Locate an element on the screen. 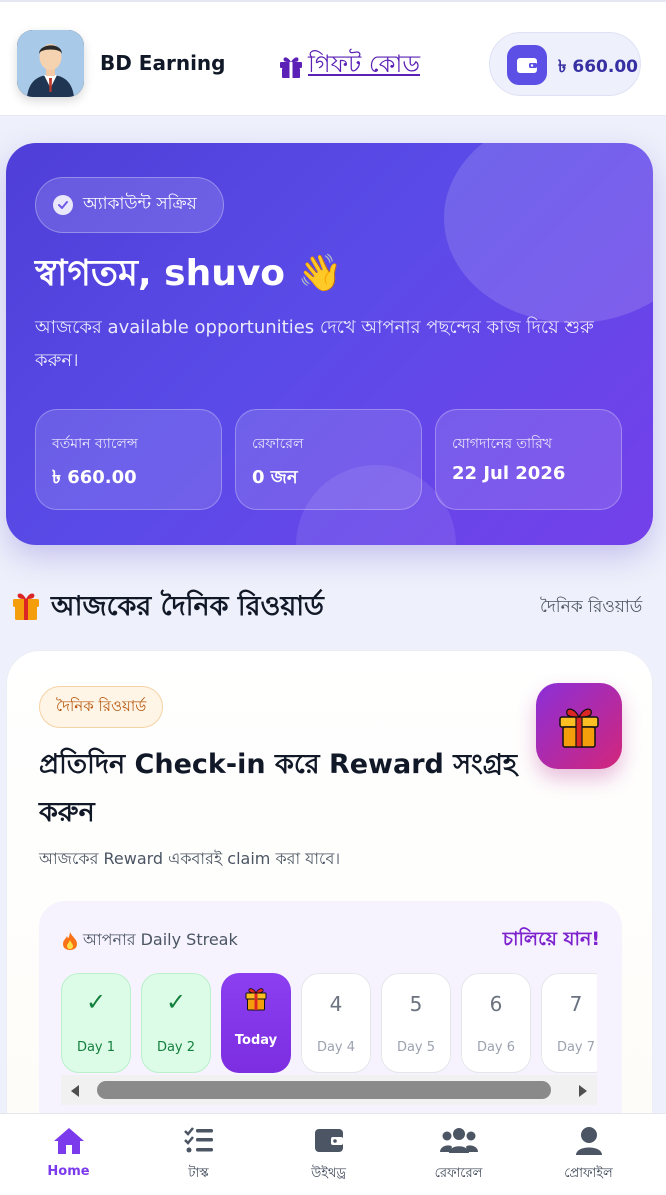 The width and height of the screenshot is (666, 1195). nav-tasks: টাস্ক is located at coordinates (198, 1154).